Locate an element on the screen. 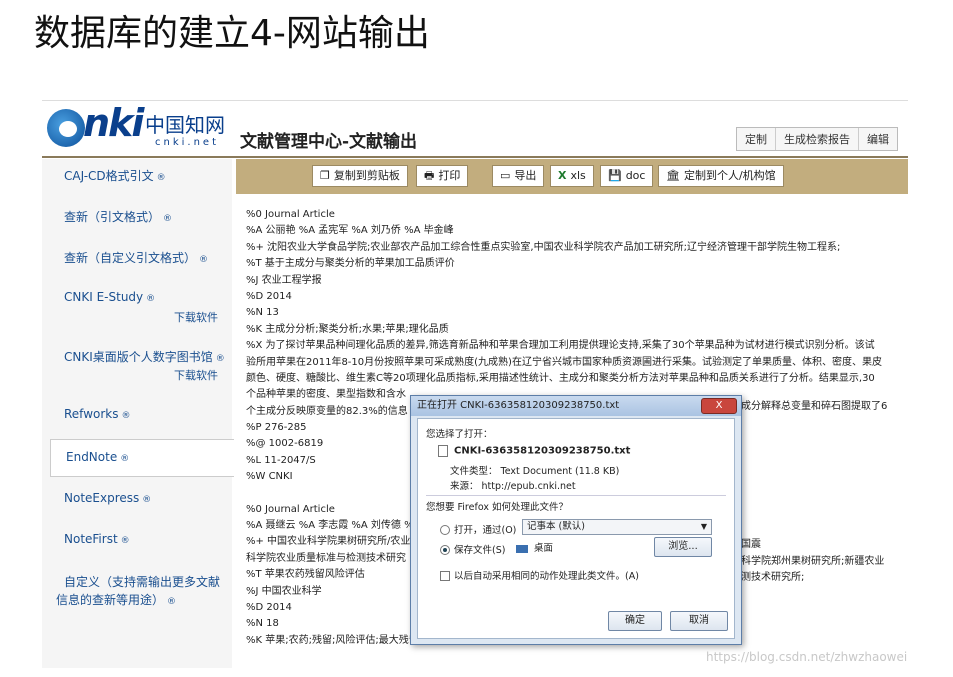 This screenshot has height=677, width=953. sidebar-item-label: CNKI E-Study is located at coordinates (104, 297).